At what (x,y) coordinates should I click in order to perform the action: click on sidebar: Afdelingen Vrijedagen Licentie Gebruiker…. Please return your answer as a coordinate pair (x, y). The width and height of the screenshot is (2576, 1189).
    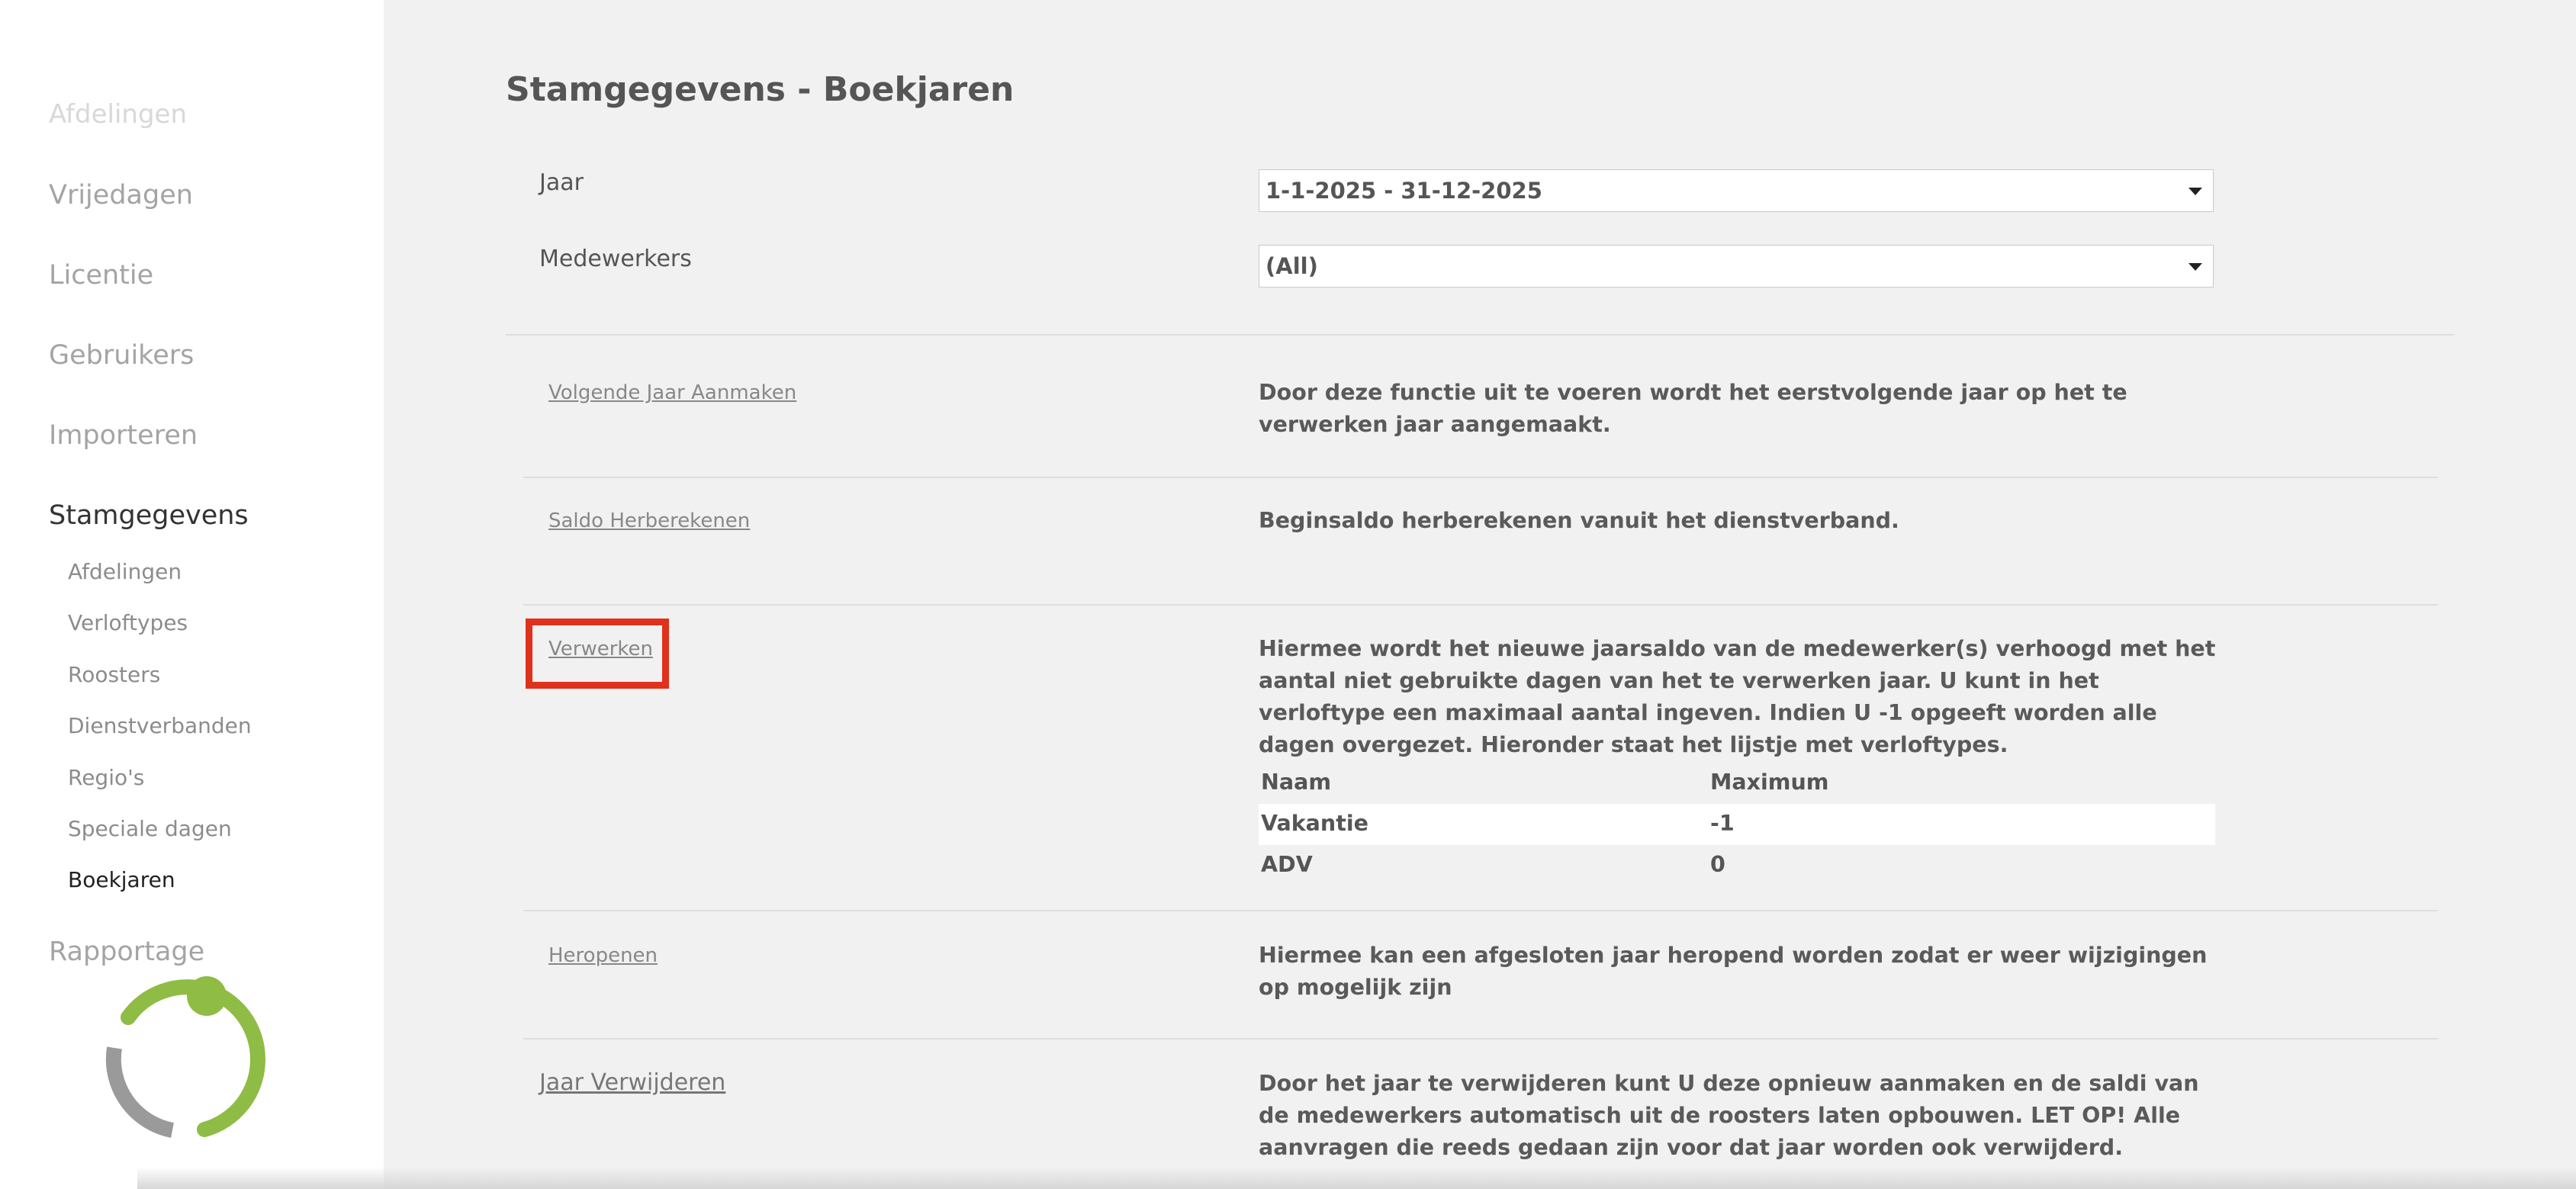
    Looking at the image, I should click on (192, 594).